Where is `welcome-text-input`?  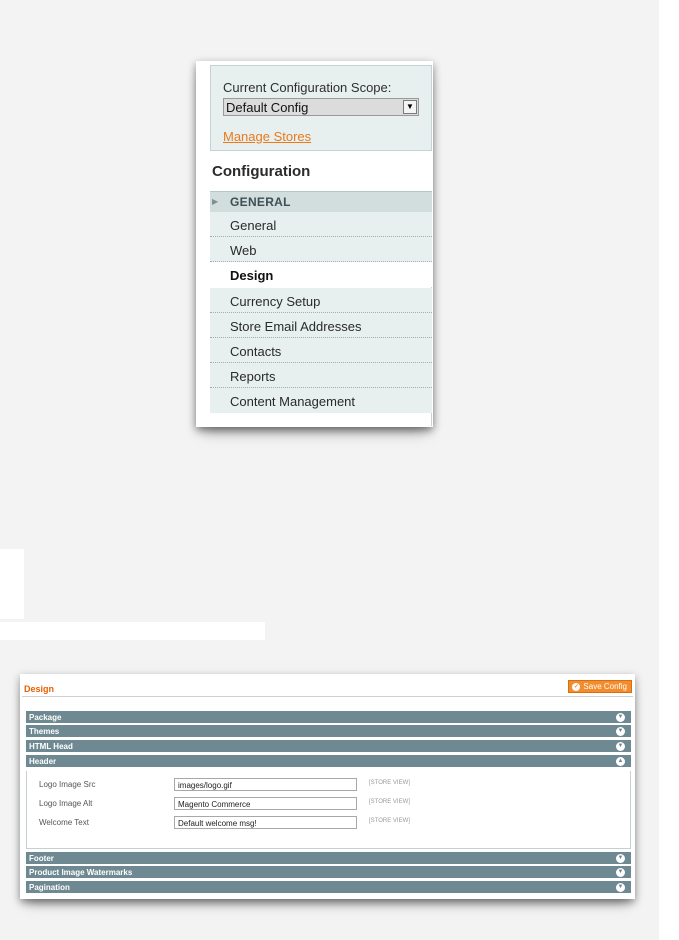
welcome-text-input is located at coordinates (265, 822).